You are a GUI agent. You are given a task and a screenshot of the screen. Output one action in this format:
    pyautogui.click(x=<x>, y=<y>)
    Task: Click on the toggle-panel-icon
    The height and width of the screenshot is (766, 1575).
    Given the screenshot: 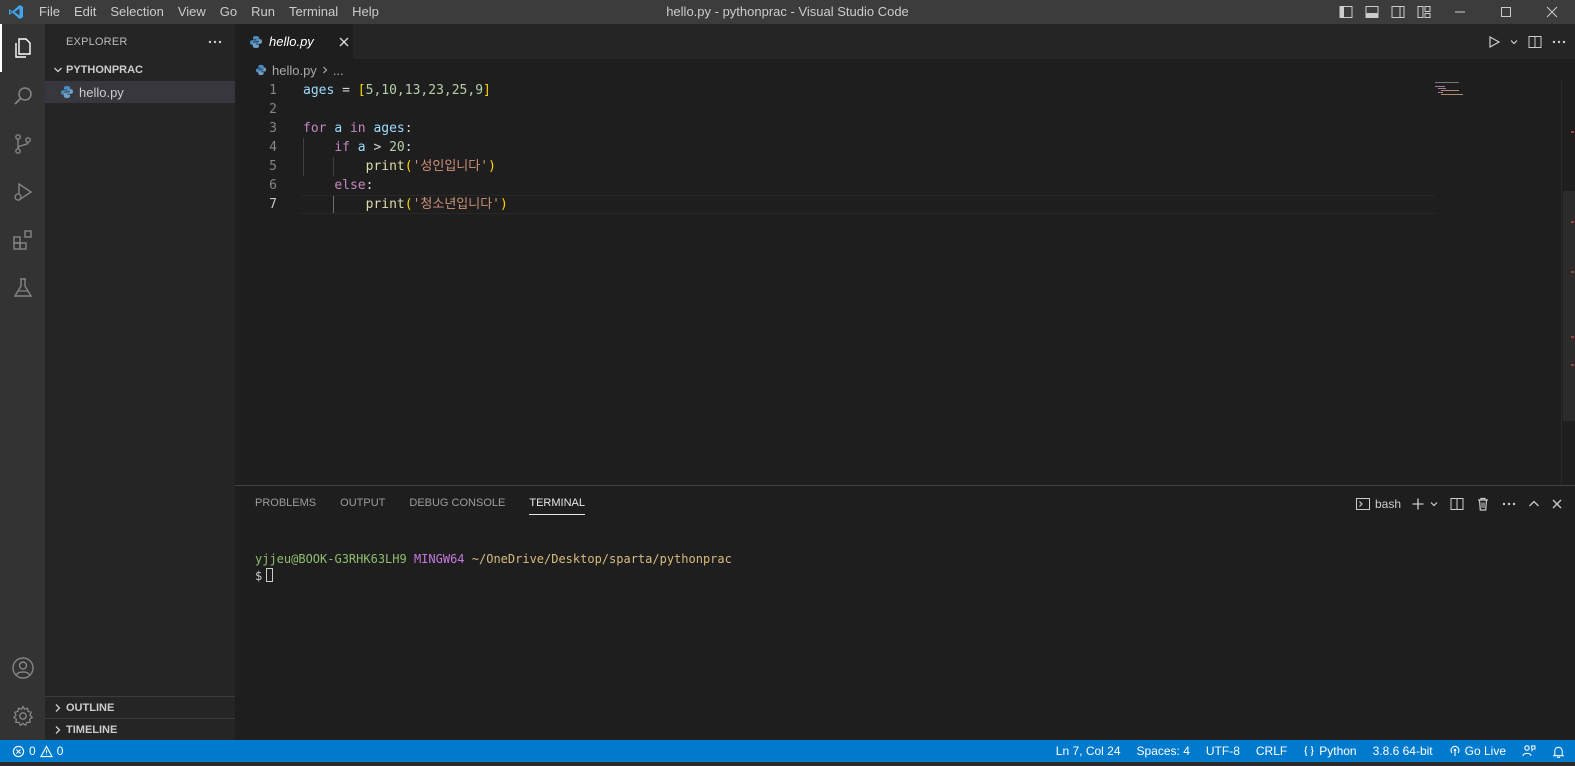 What is the action you would take?
    pyautogui.click(x=1372, y=12)
    